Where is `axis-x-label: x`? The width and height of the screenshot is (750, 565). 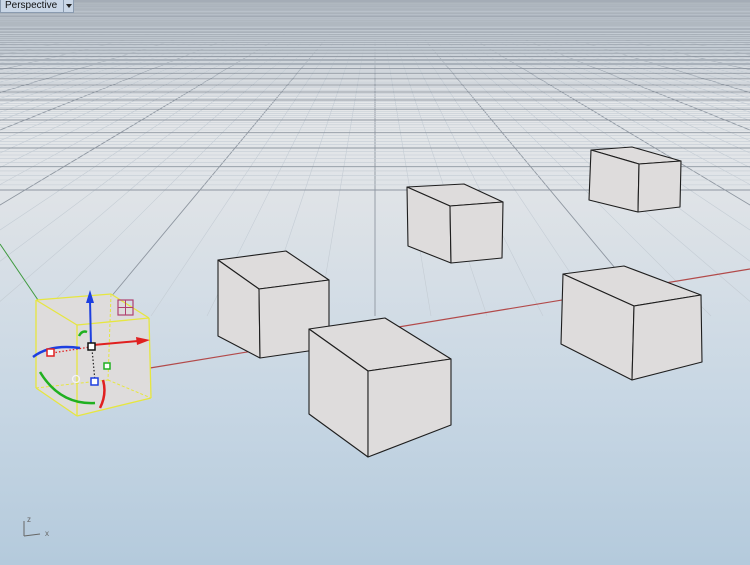 axis-x-label: x is located at coordinates (47, 533).